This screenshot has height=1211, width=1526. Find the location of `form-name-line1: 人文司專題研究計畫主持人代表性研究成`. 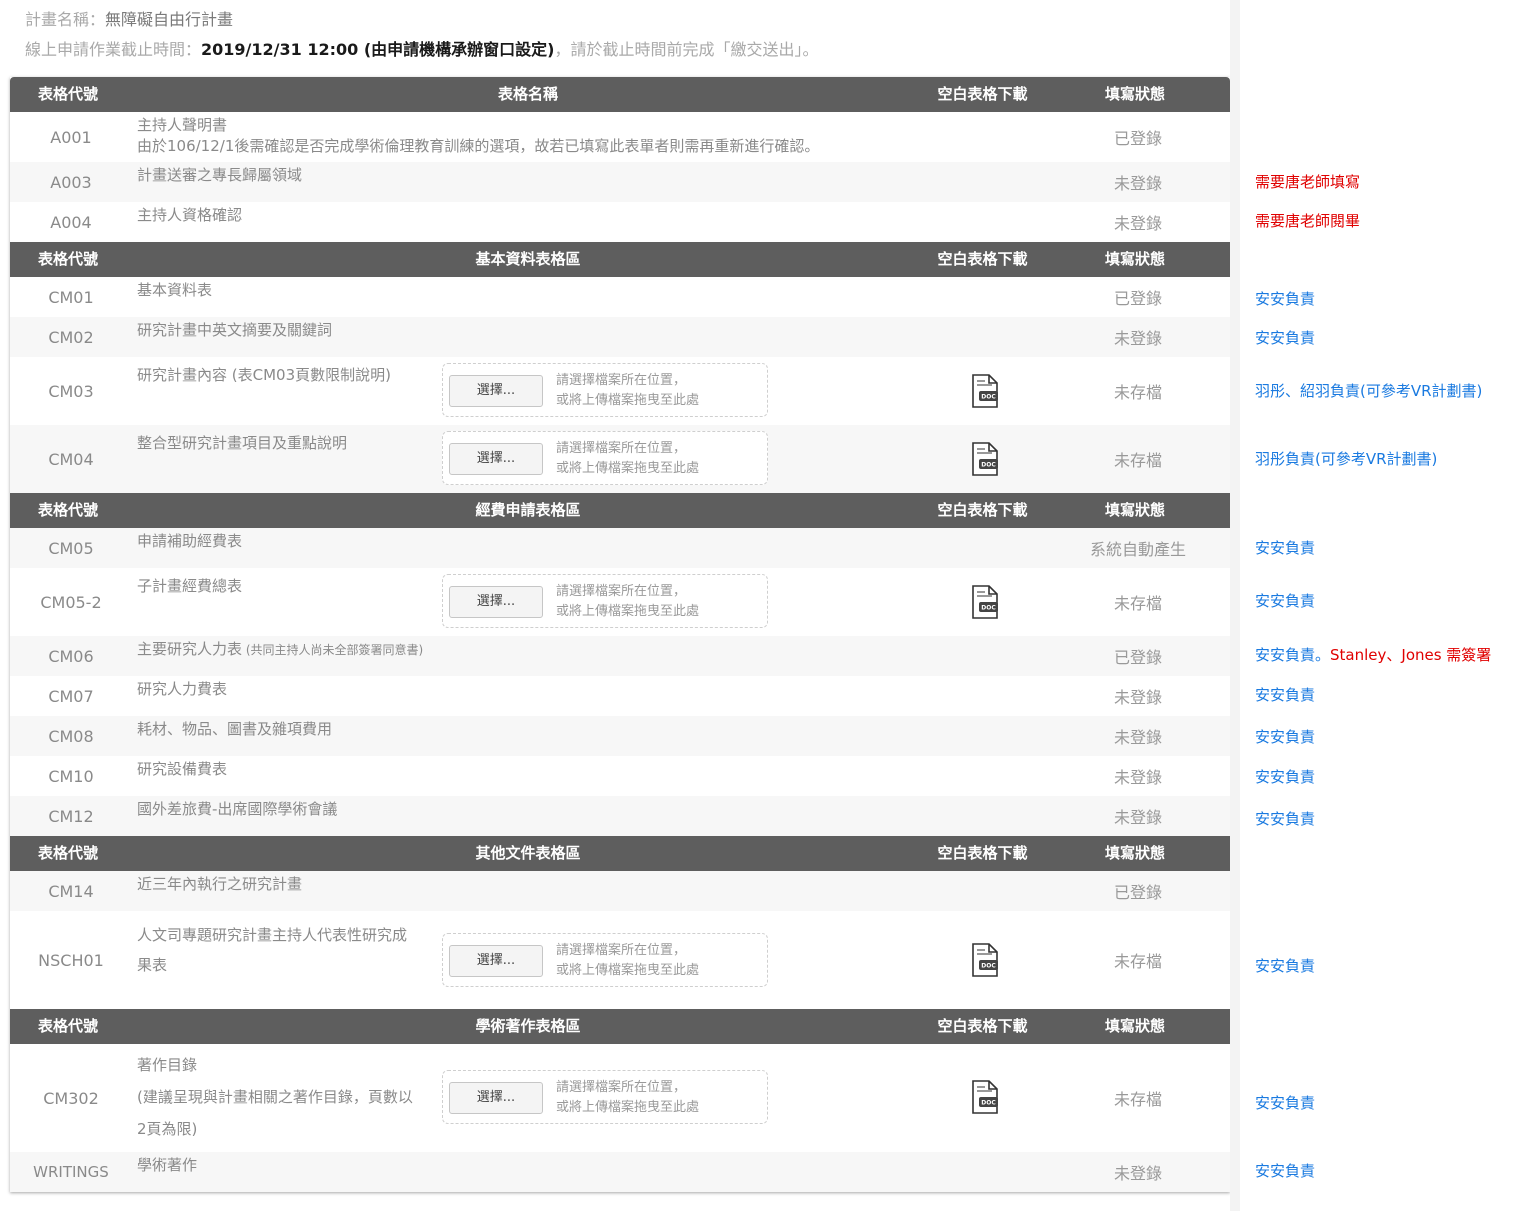

form-name-line1: 人文司專題研究計畫主持人代表性研究成 is located at coordinates (272, 935).